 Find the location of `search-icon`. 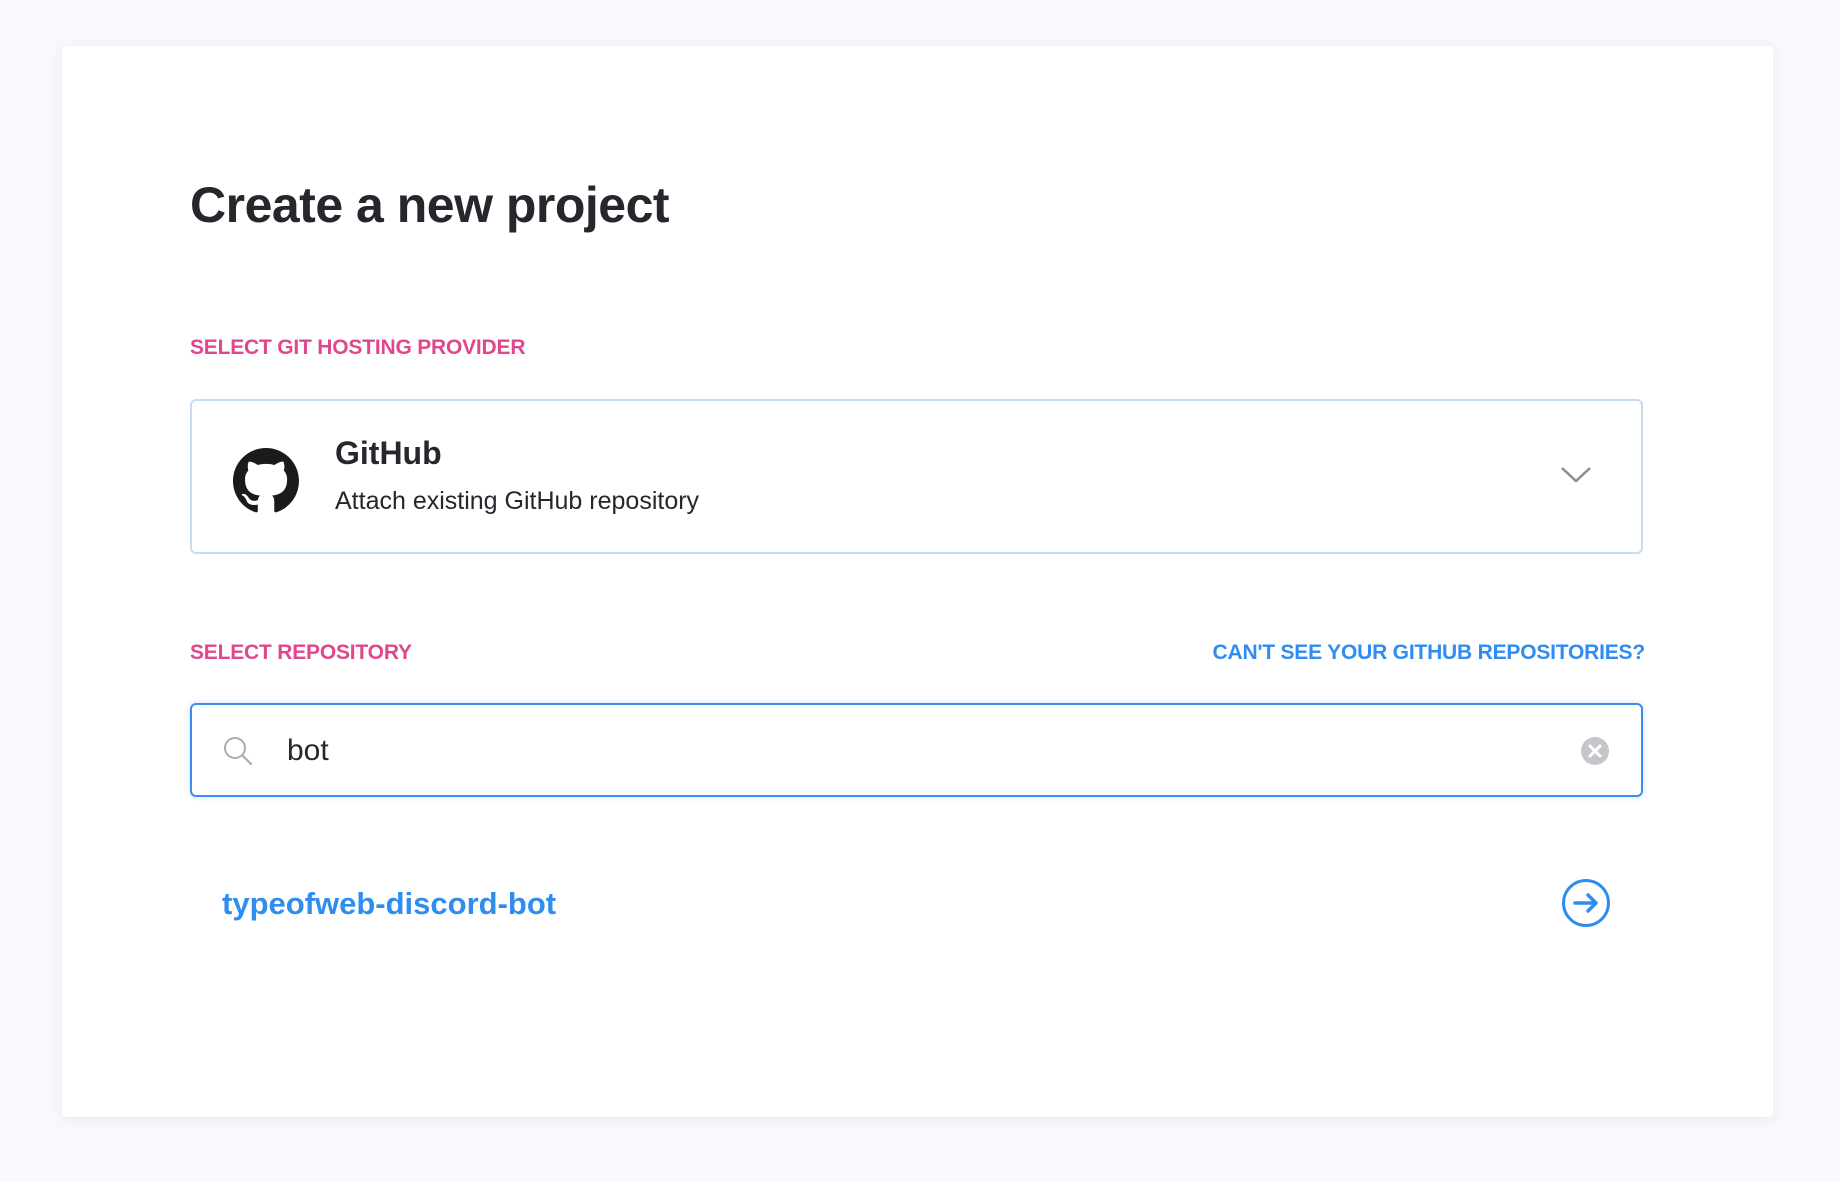

search-icon is located at coordinates (238, 751).